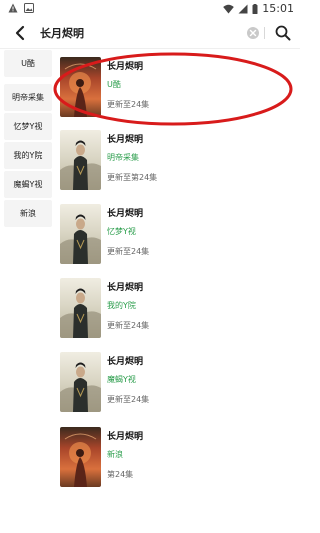 The width and height of the screenshot is (320, 533). I want to click on wifi-icon, so click(229, 8).